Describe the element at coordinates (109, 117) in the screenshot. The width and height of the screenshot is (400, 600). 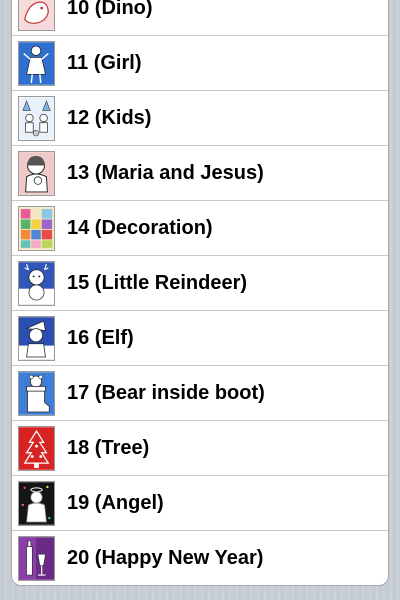
I see `list-item-label: 12 (Kids)` at that location.